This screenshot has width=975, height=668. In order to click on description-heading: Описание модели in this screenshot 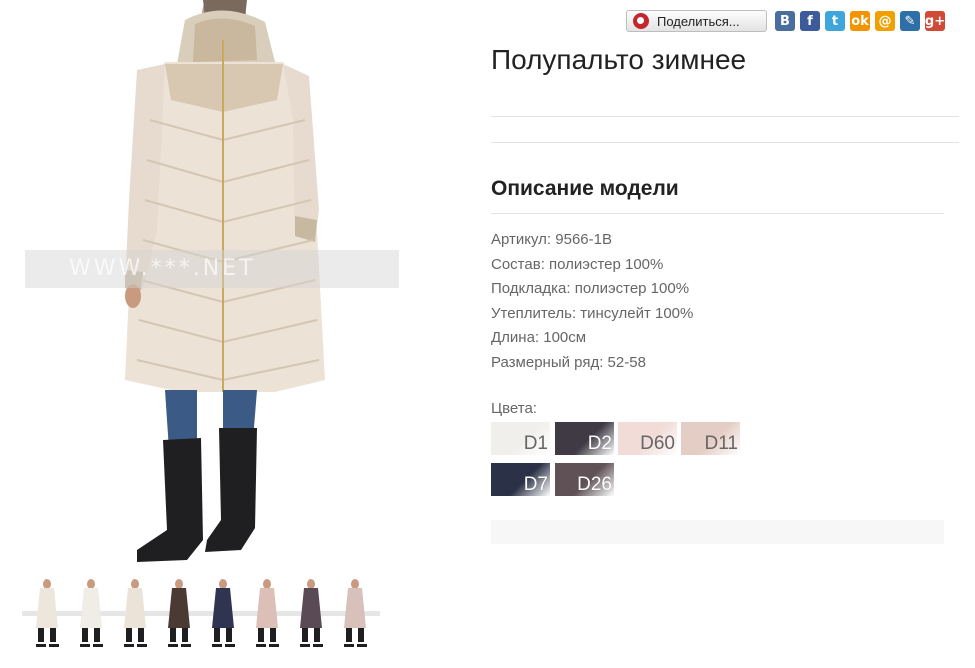, I will do `click(585, 188)`.